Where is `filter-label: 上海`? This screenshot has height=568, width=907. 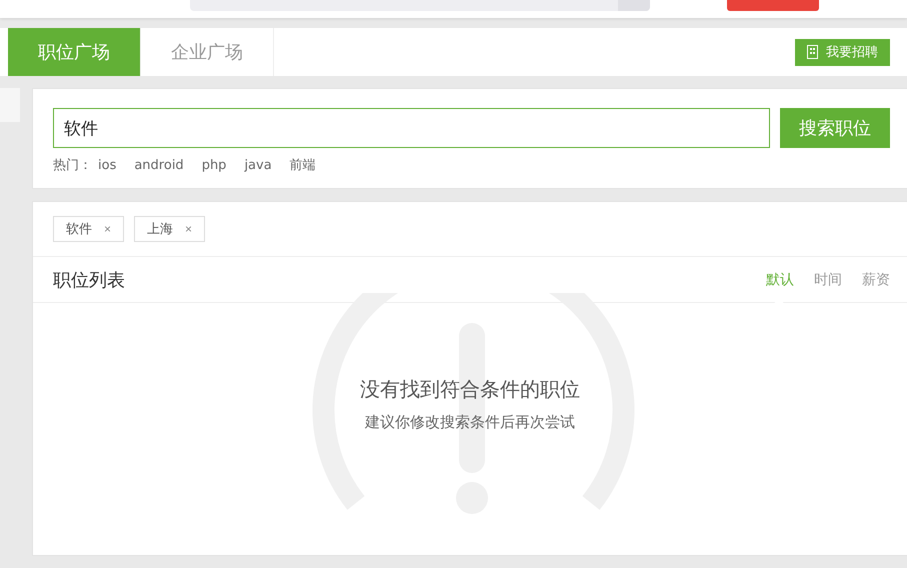
filter-label: 上海 is located at coordinates (160, 229).